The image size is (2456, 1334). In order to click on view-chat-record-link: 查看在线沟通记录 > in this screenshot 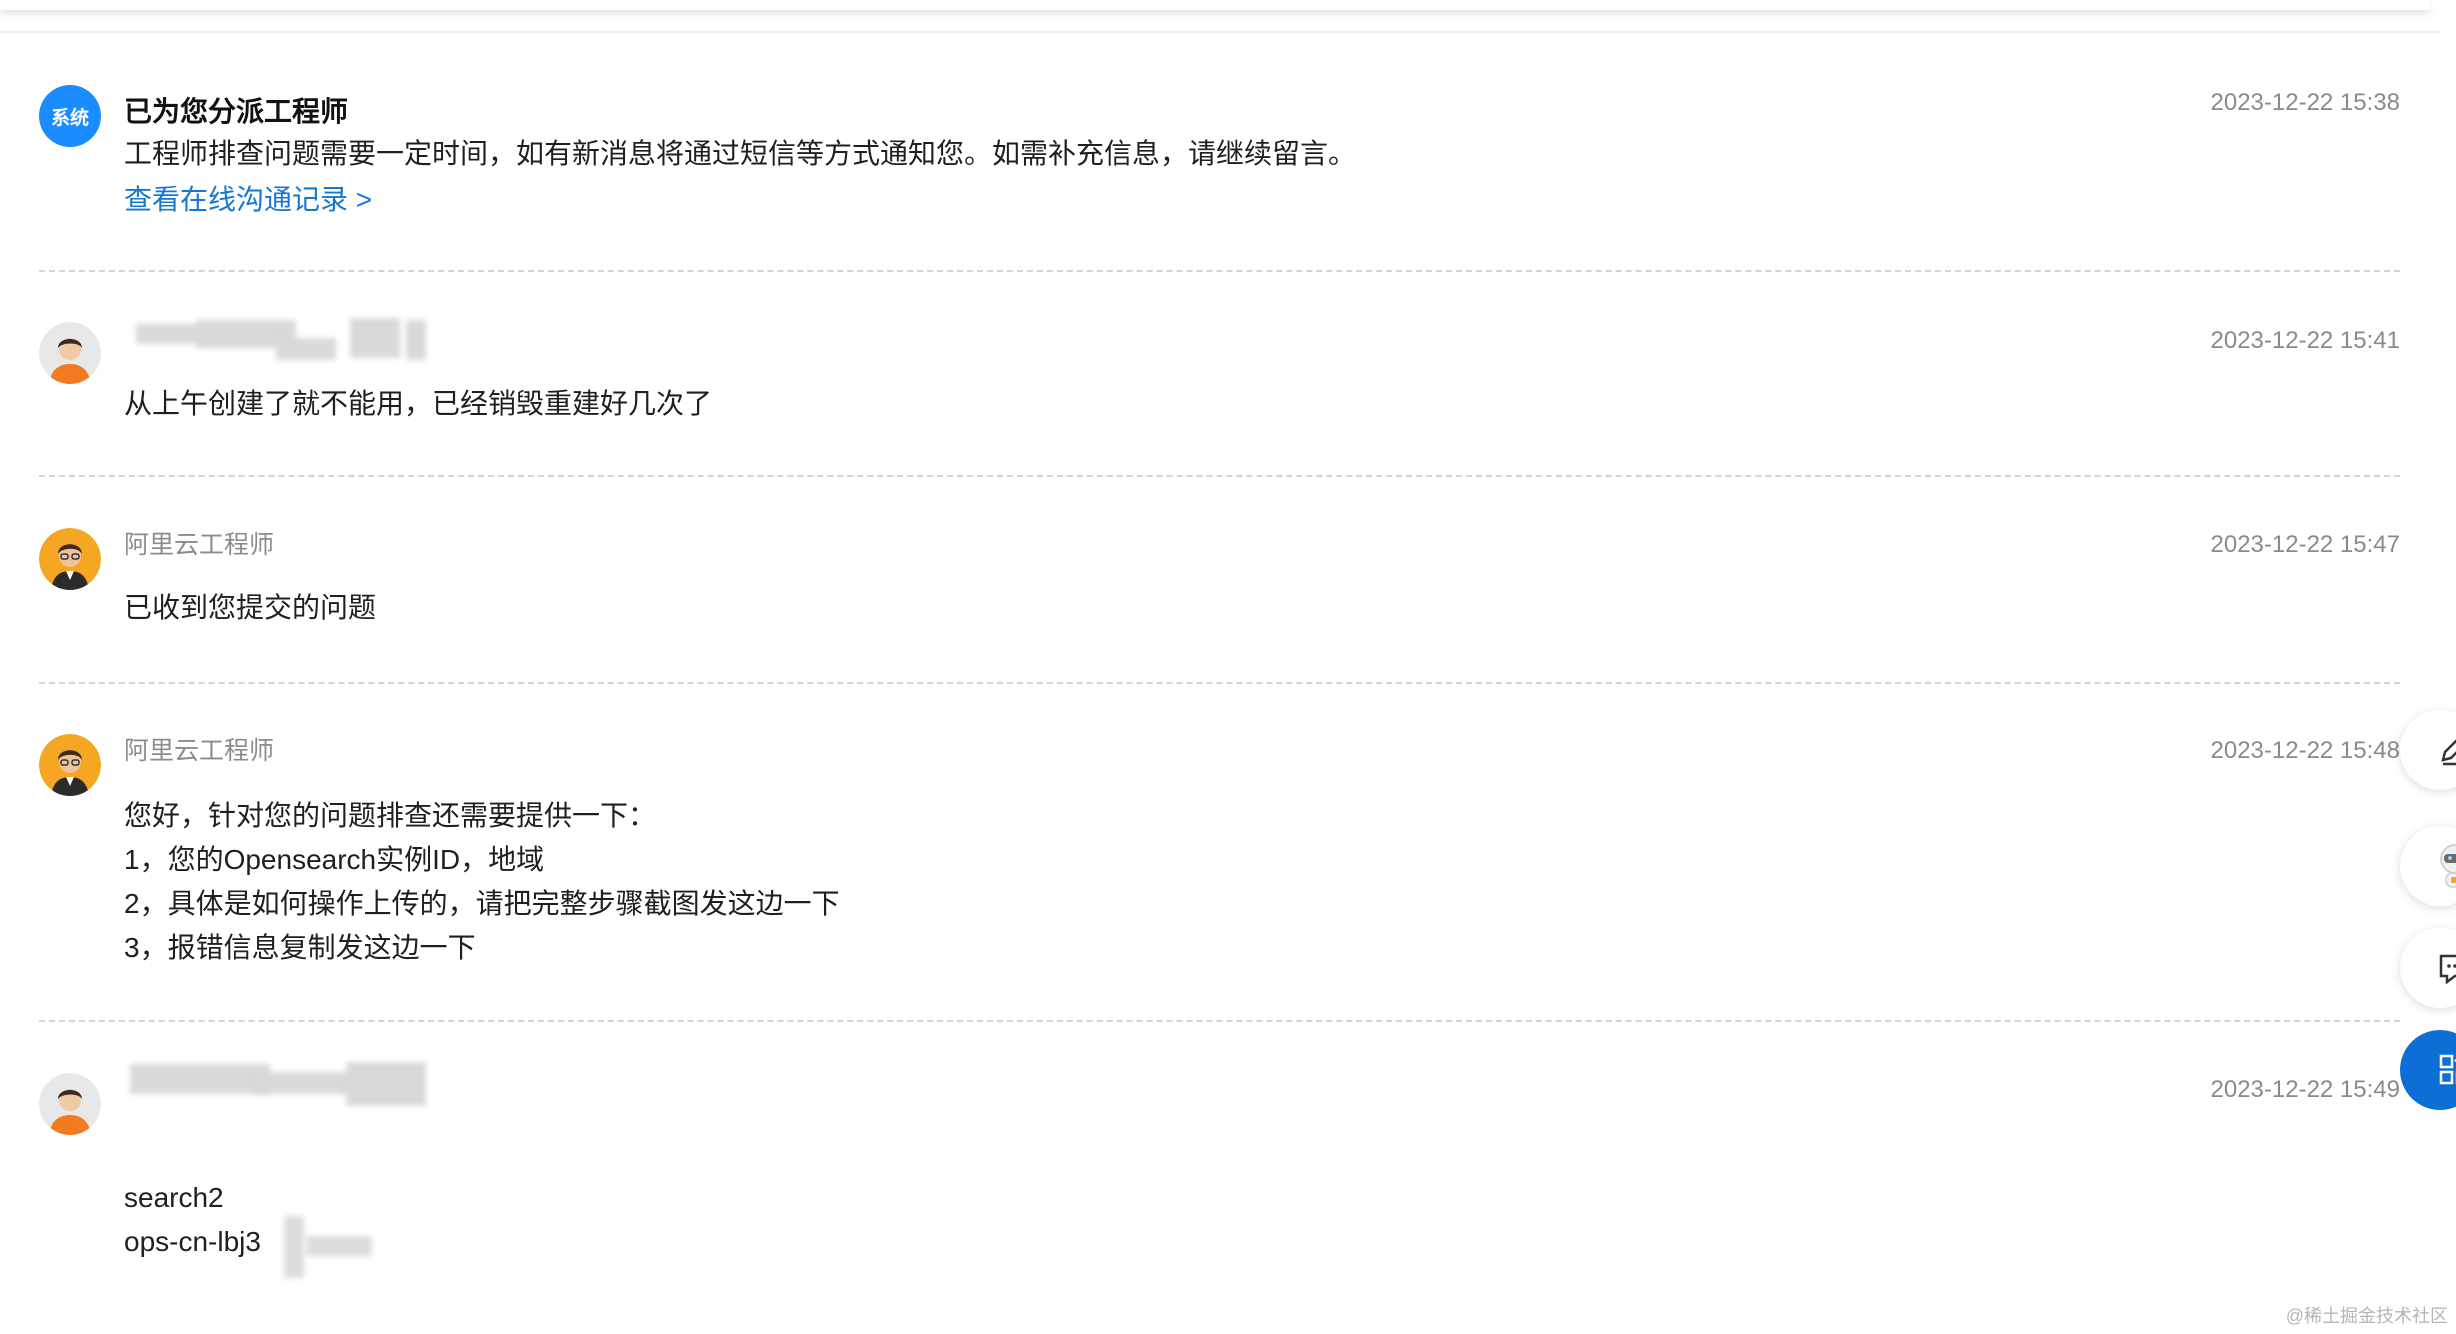, I will do `click(248, 200)`.